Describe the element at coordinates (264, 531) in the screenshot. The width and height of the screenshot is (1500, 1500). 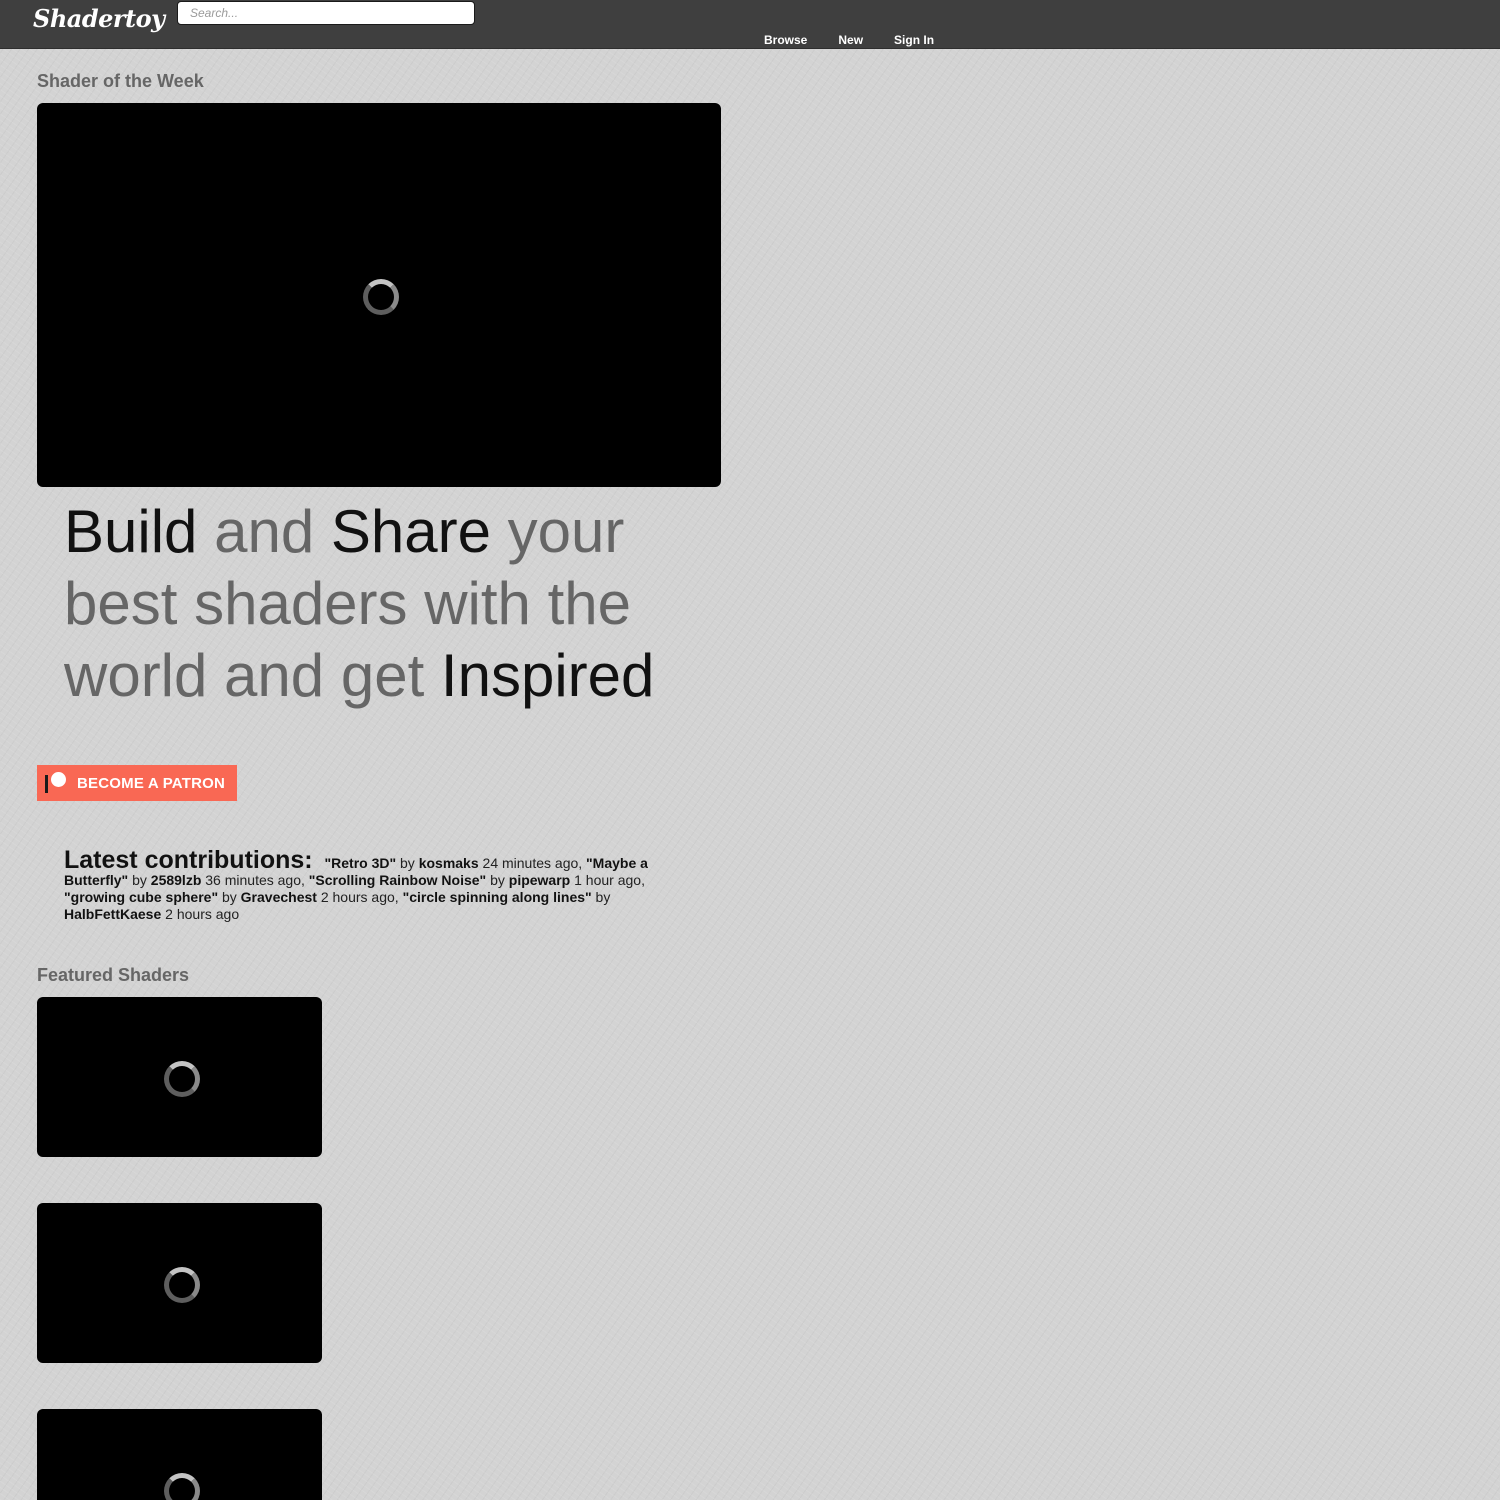
I see `tagline-text: and` at that location.